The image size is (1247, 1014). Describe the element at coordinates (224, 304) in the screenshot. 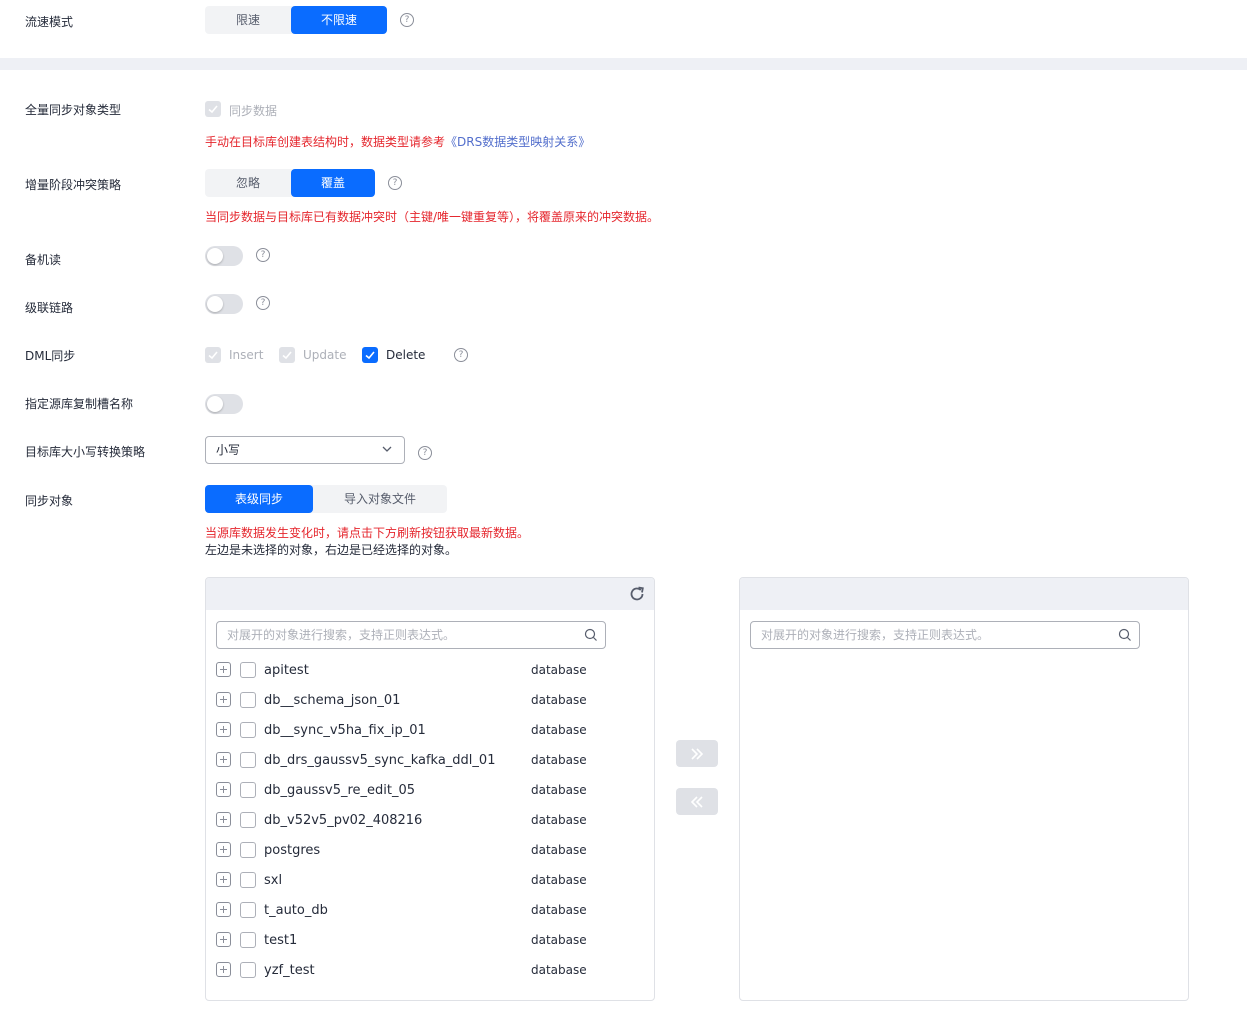

I see `cascade-link-toggle` at that location.